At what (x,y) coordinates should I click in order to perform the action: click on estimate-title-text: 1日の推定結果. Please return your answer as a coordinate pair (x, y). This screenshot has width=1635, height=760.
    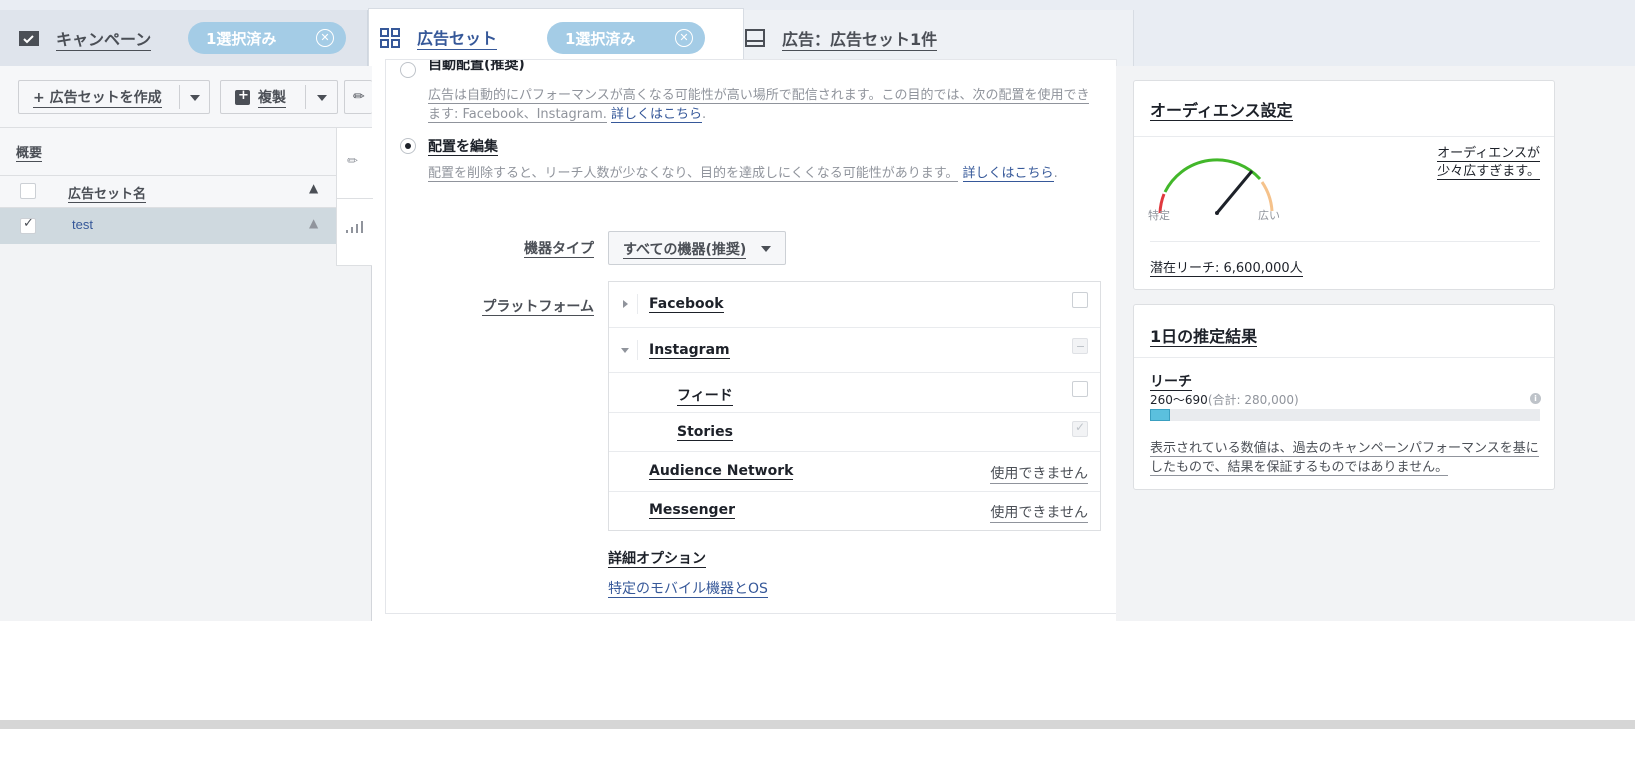
    Looking at the image, I should click on (1204, 337).